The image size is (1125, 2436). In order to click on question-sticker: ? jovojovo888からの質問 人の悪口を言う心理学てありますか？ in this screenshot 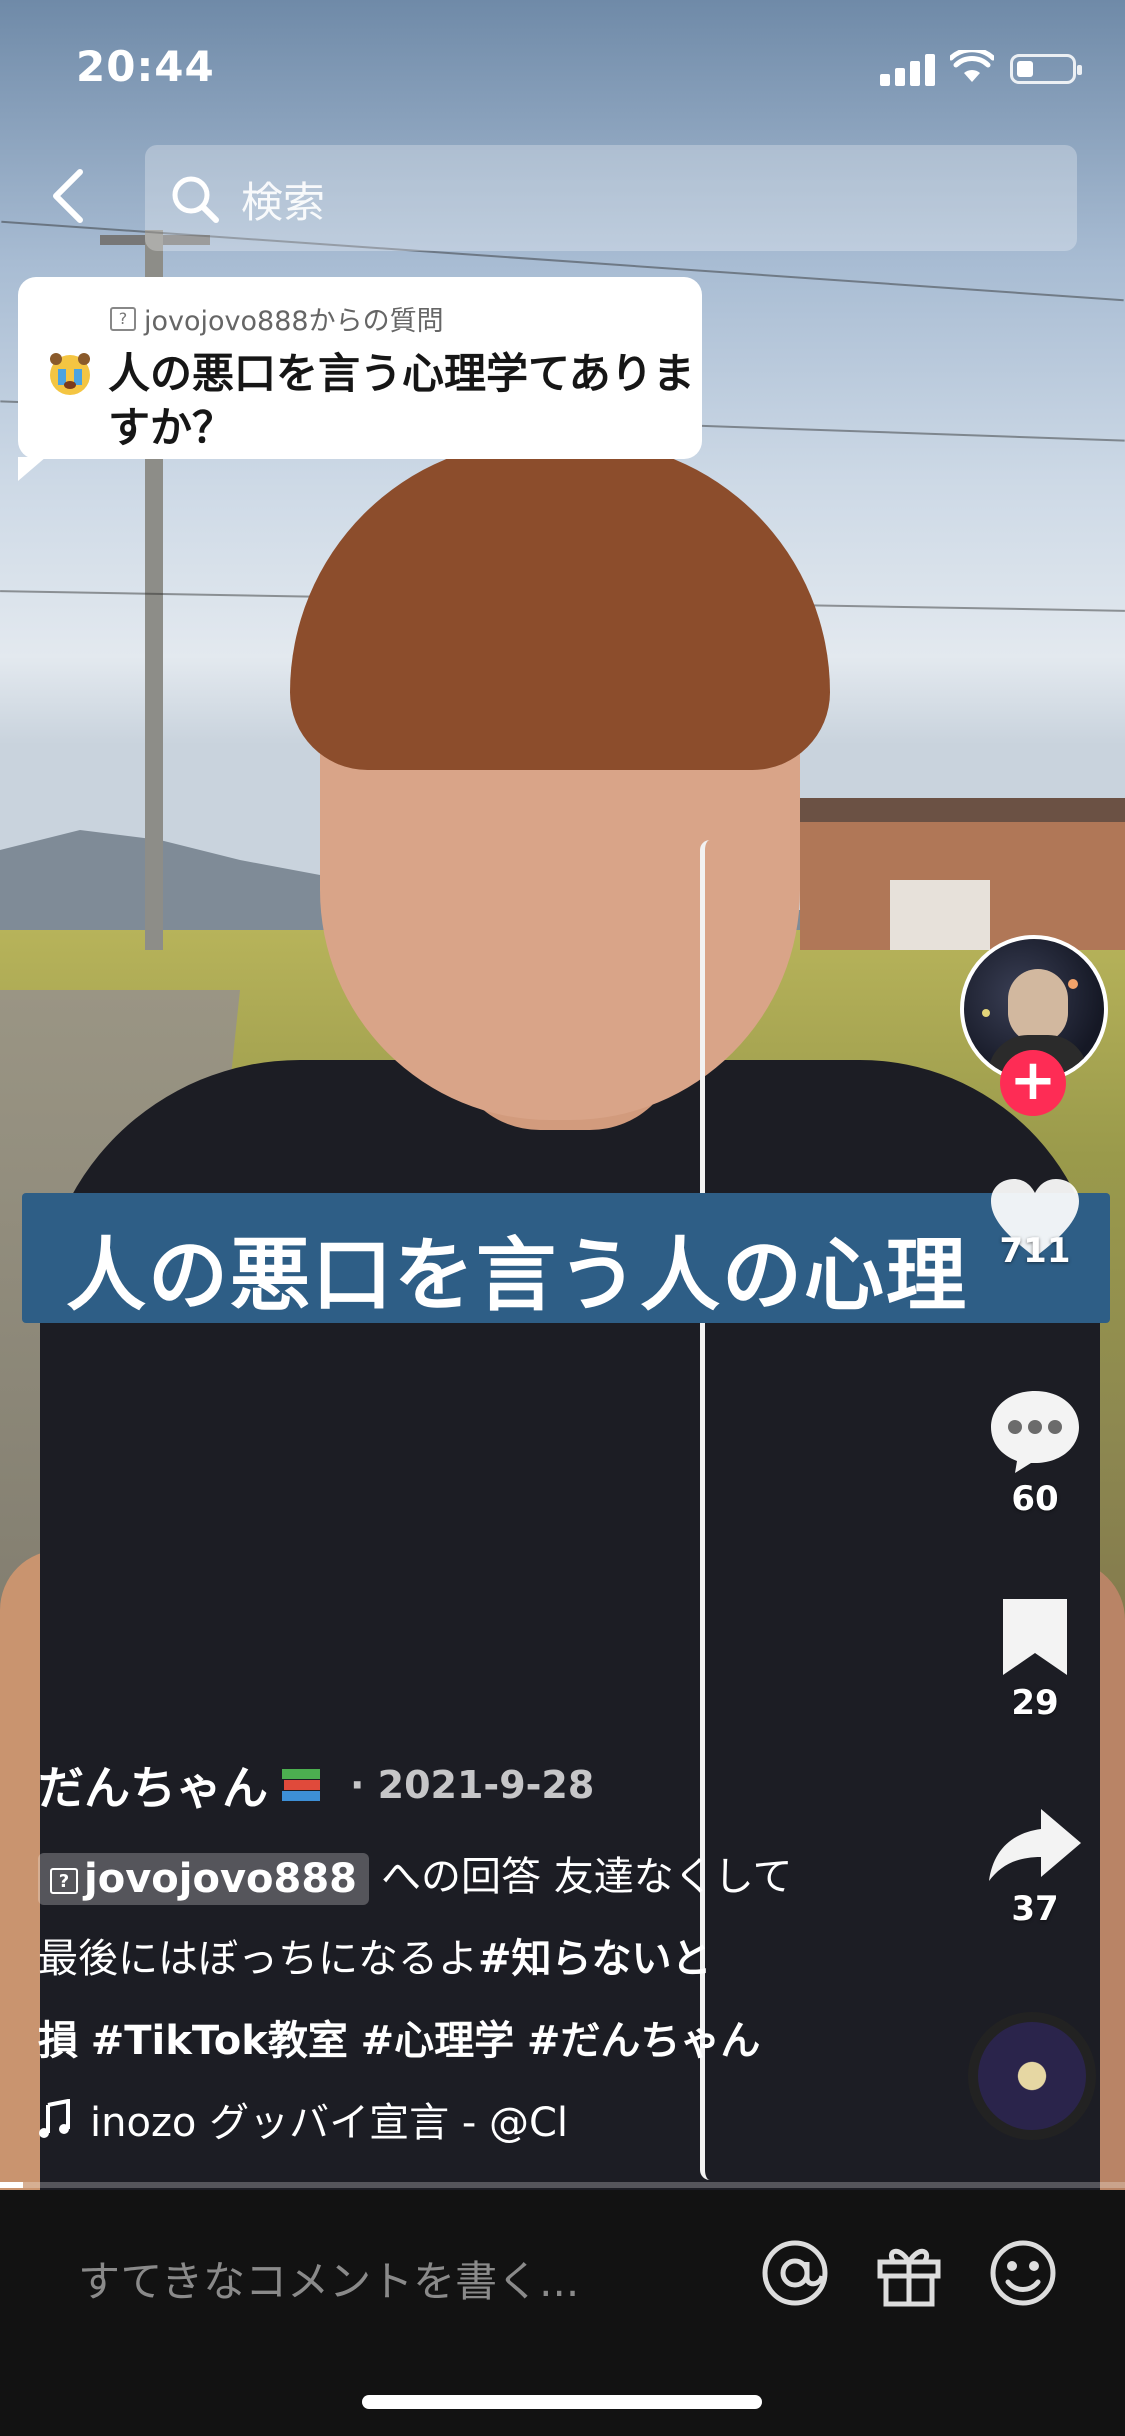, I will do `click(360, 379)`.